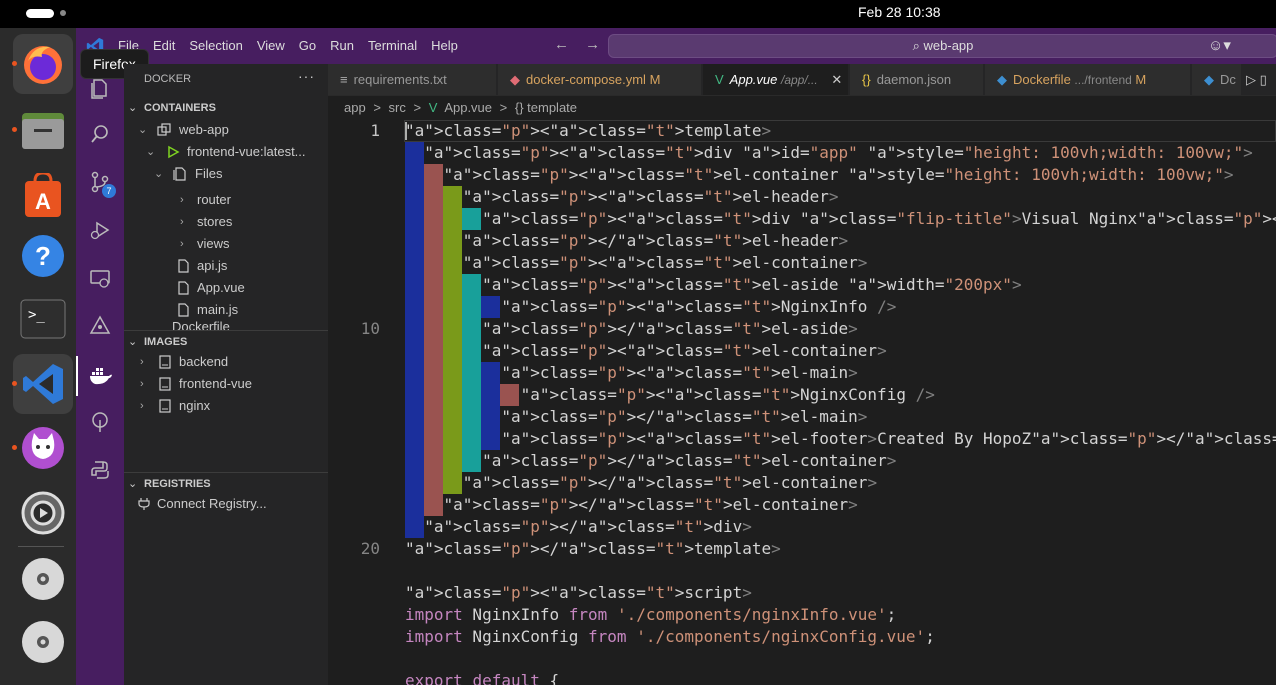 This screenshot has height=685, width=1276. Describe the element at coordinates (100, 134) in the screenshot. I see `search-icon` at that location.